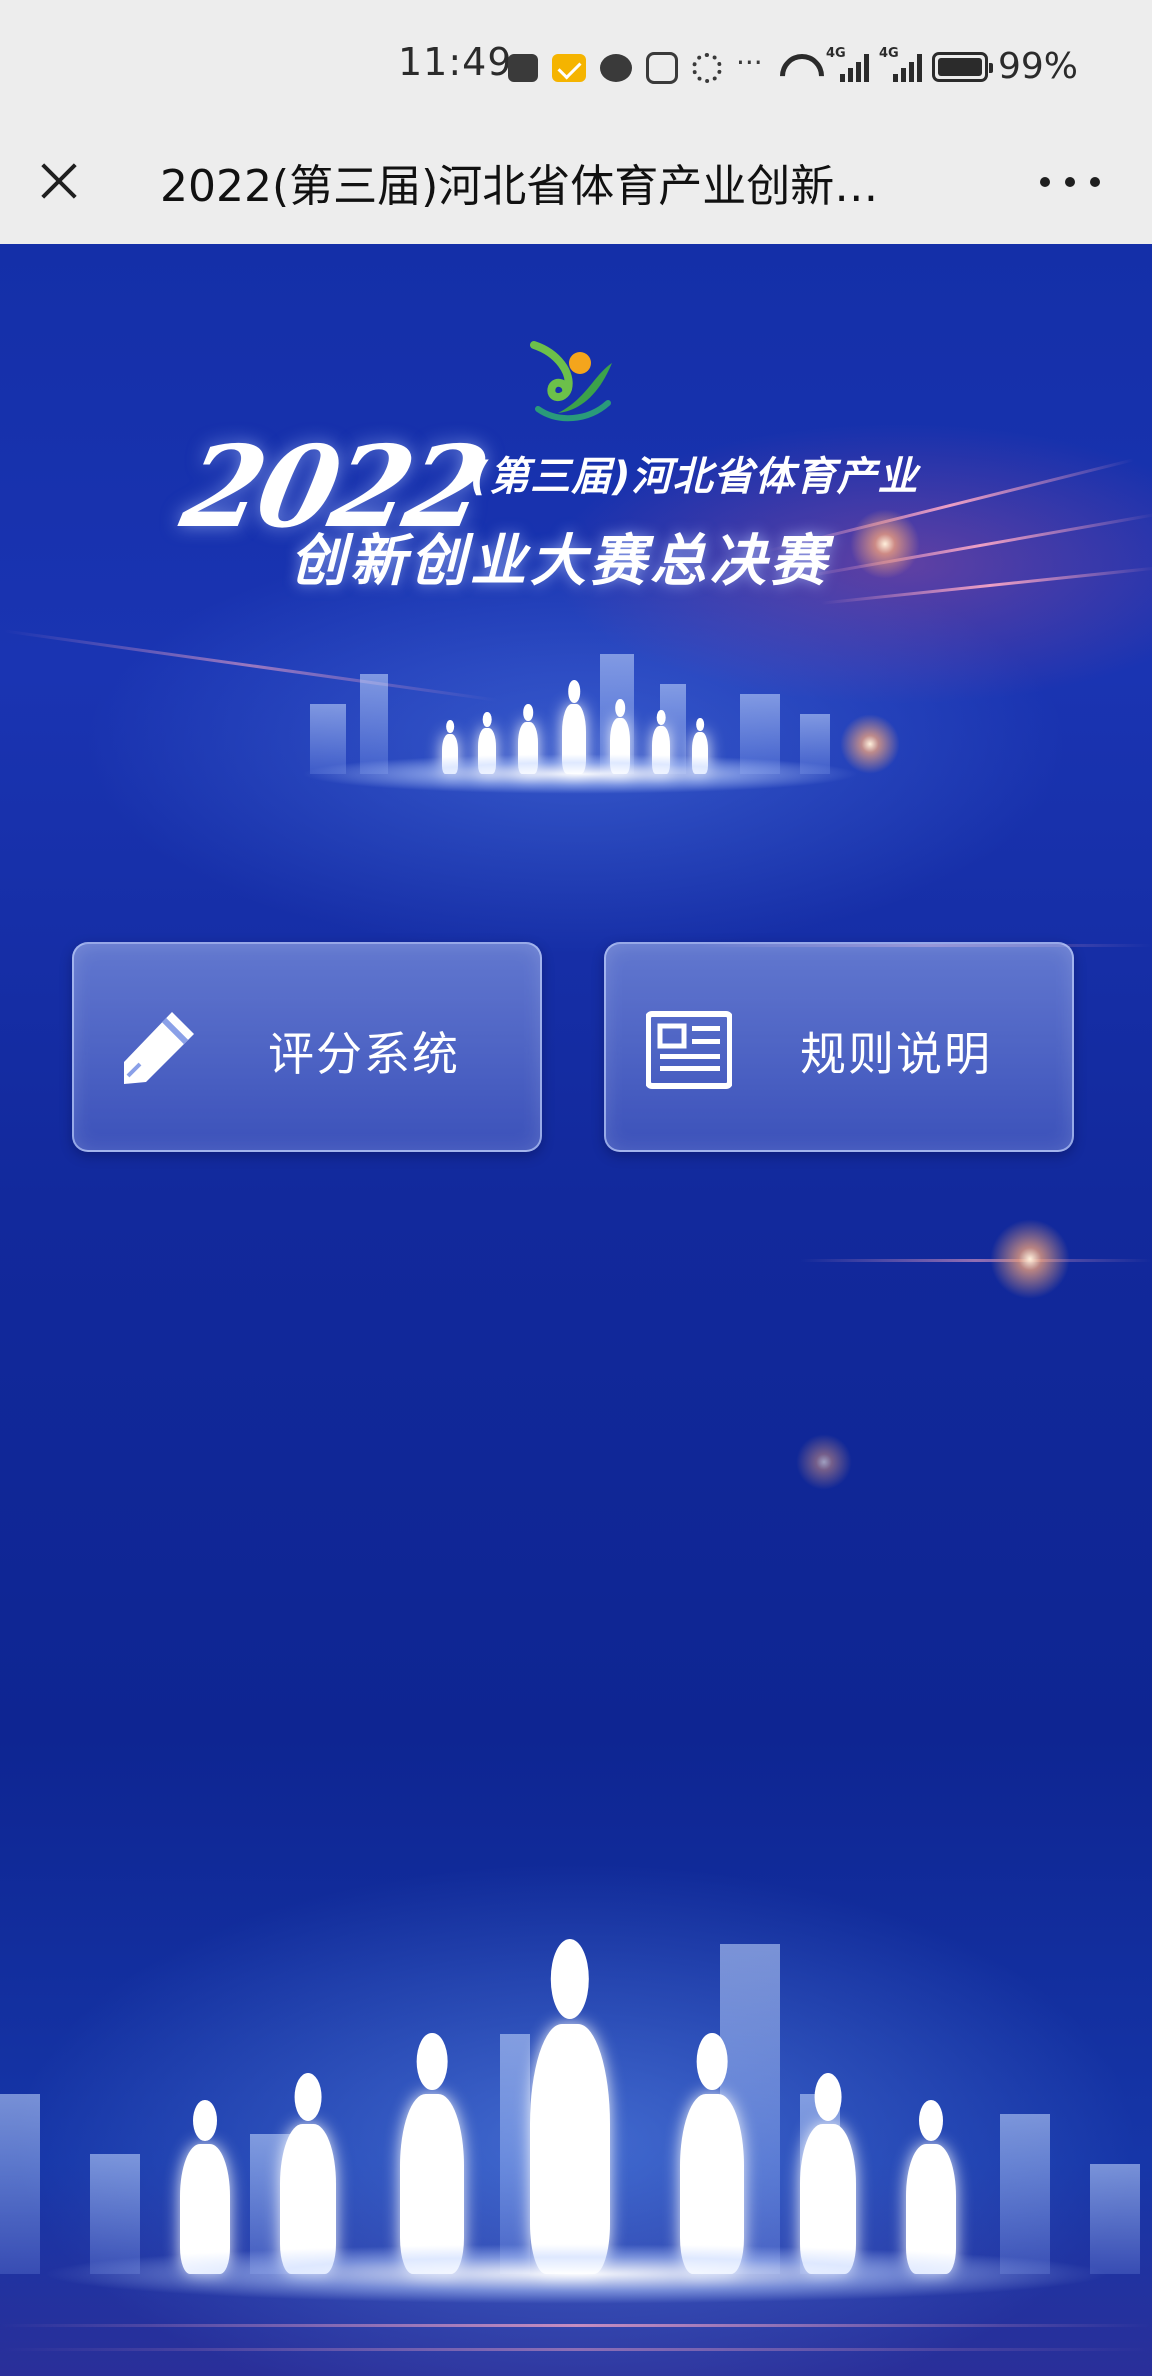 The image size is (1152, 2376). Describe the element at coordinates (694, 477) in the screenshot. I see `banner-subtitle: (第三届)河北省体育产业` at that location.